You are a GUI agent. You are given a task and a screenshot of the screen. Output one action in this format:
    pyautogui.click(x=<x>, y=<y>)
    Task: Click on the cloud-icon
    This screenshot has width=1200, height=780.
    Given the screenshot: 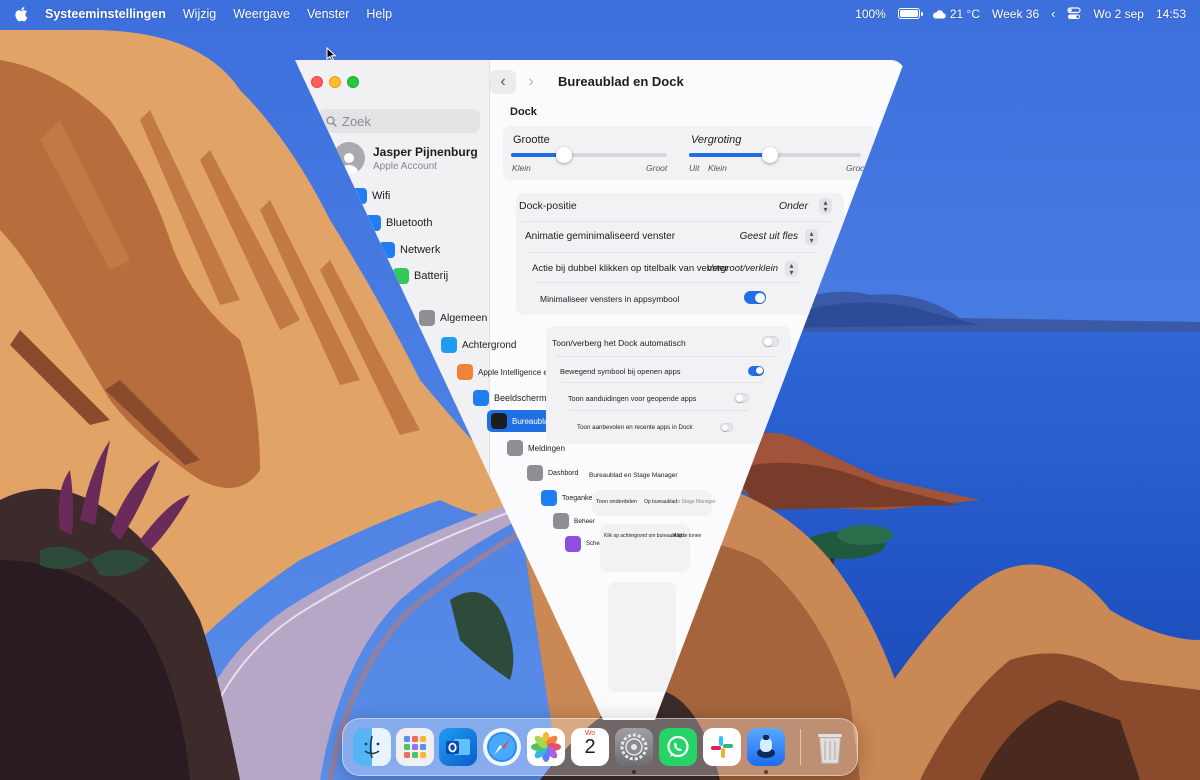 What is the action you would take?
    pyautogui.click(x=939, y=14)
    